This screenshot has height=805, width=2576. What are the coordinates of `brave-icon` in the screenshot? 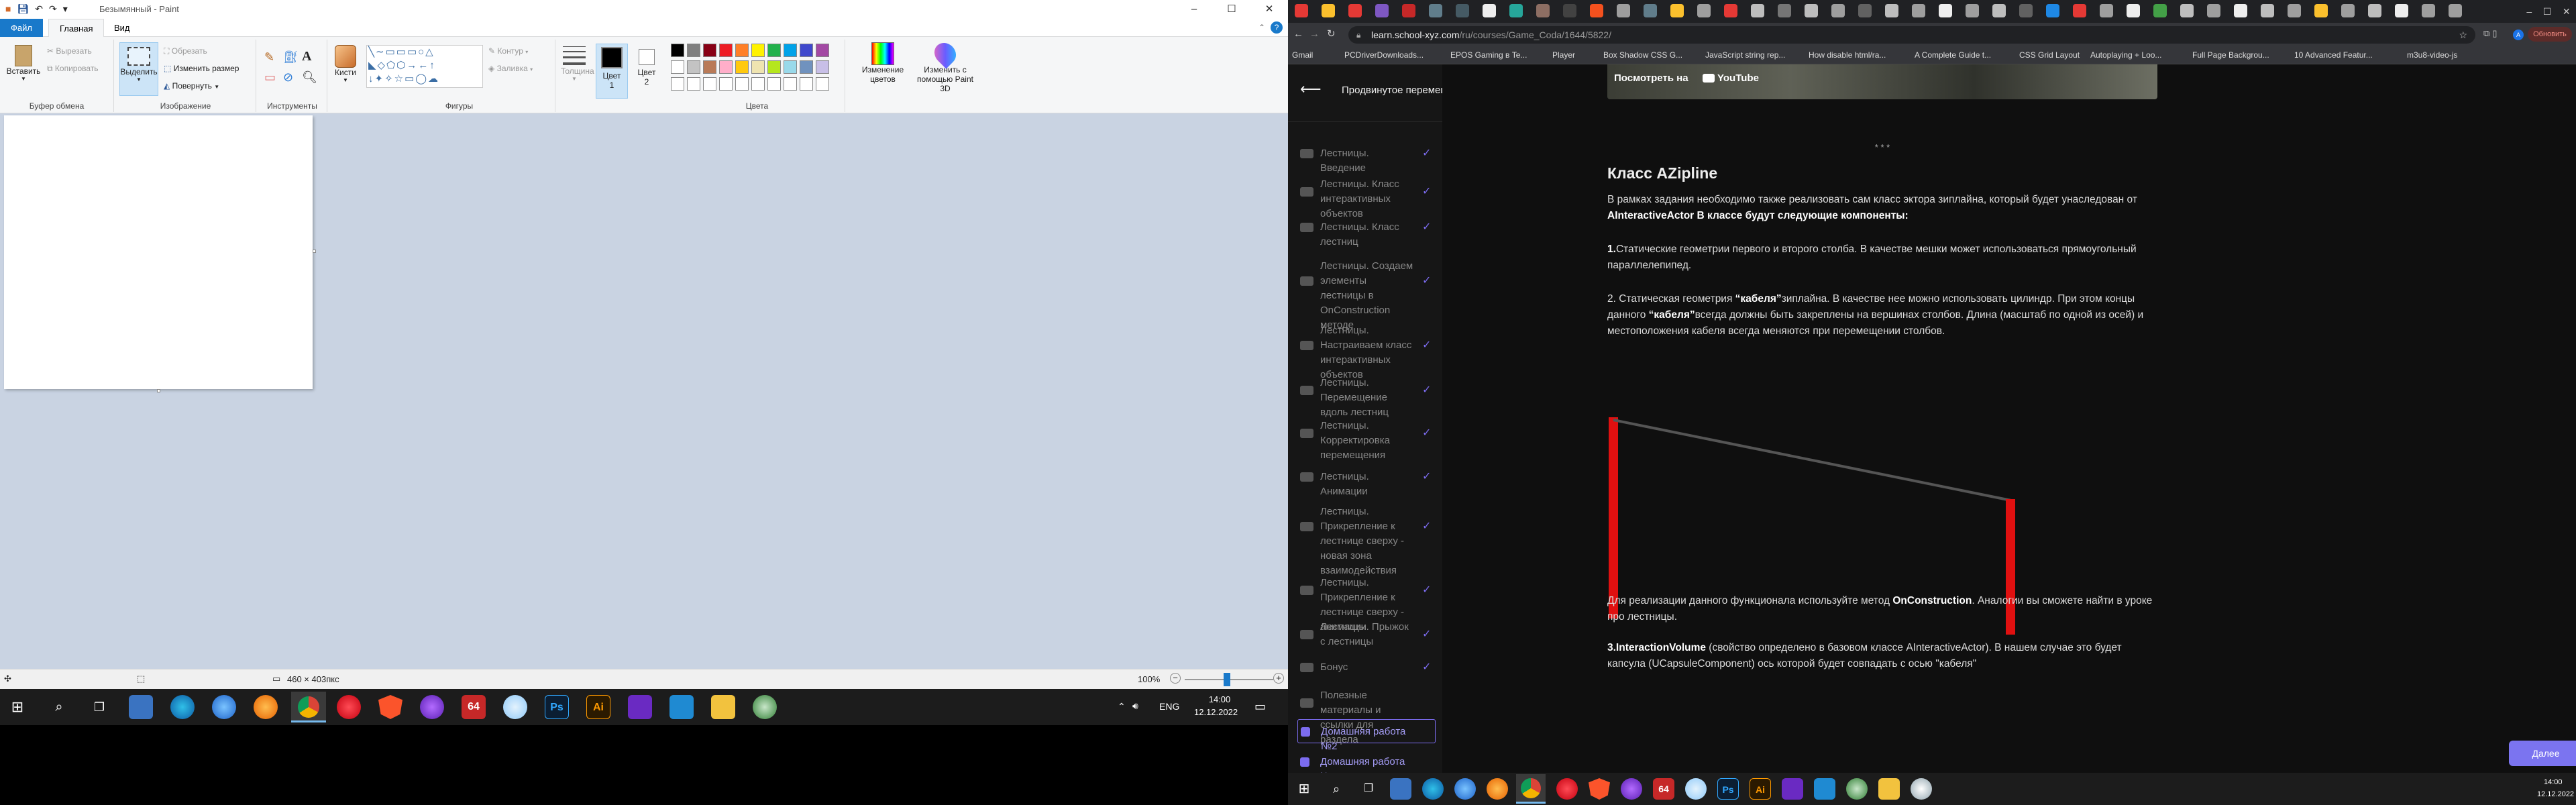 It's located at (1599, 789).